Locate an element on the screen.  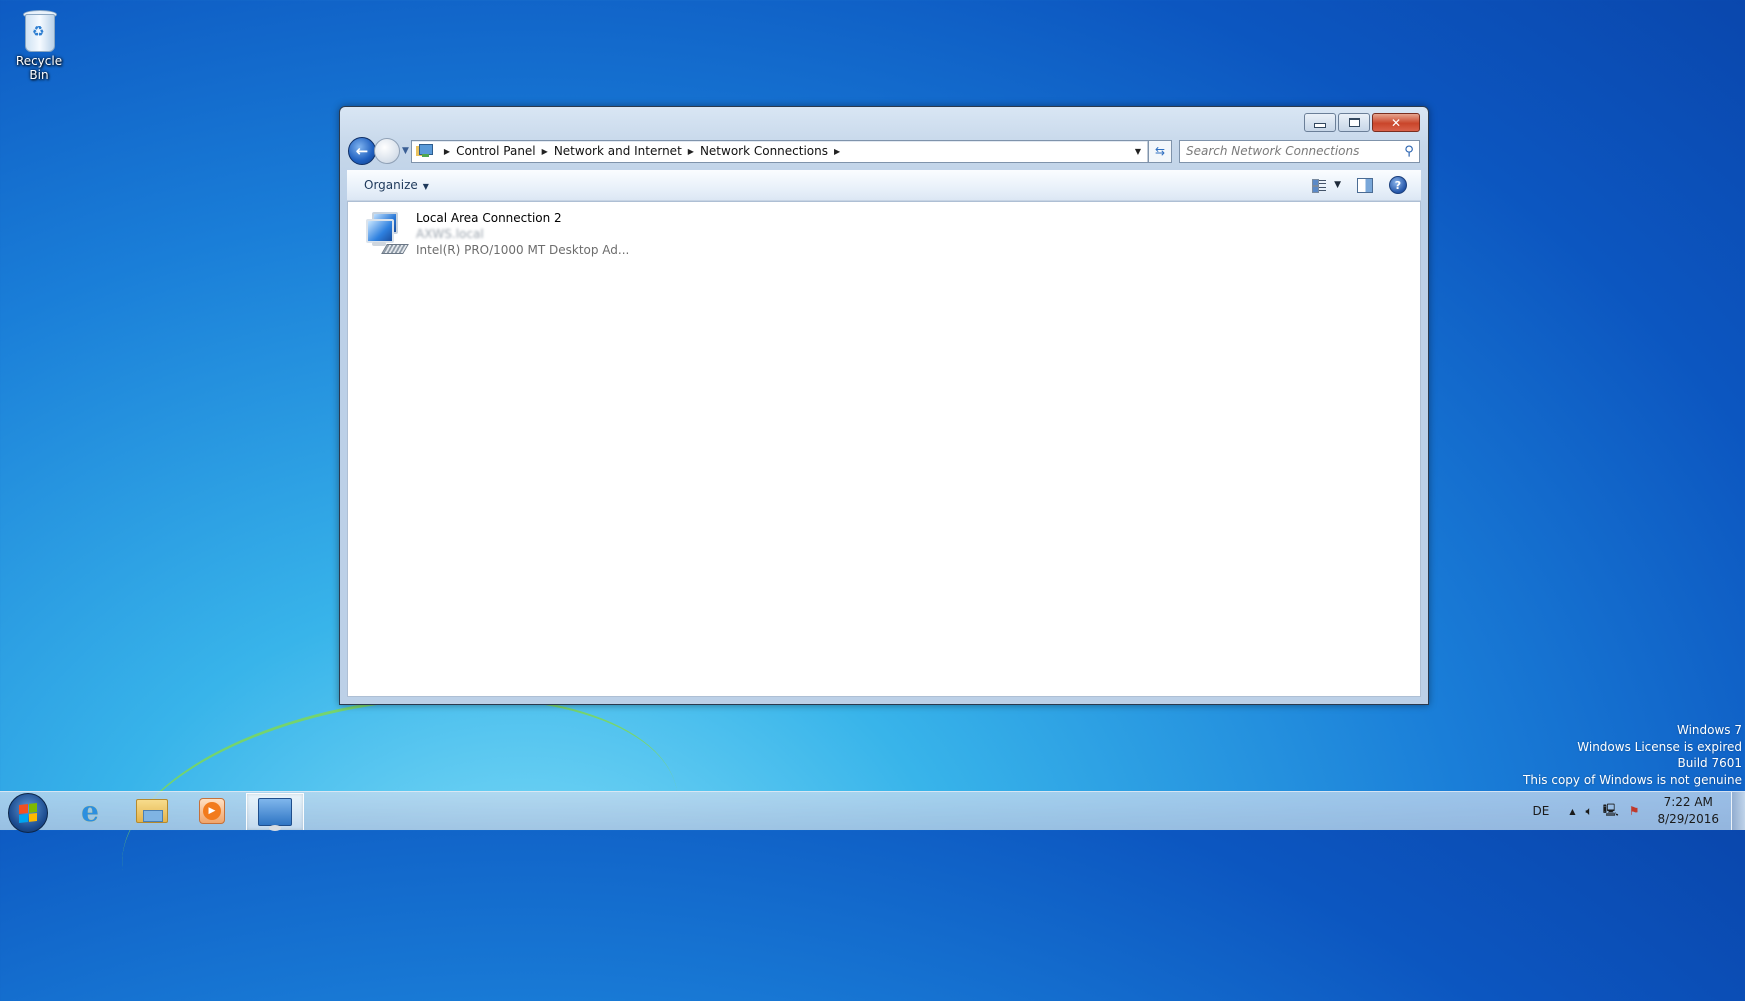
control-panel-icon is located at coordinates (275, 812).